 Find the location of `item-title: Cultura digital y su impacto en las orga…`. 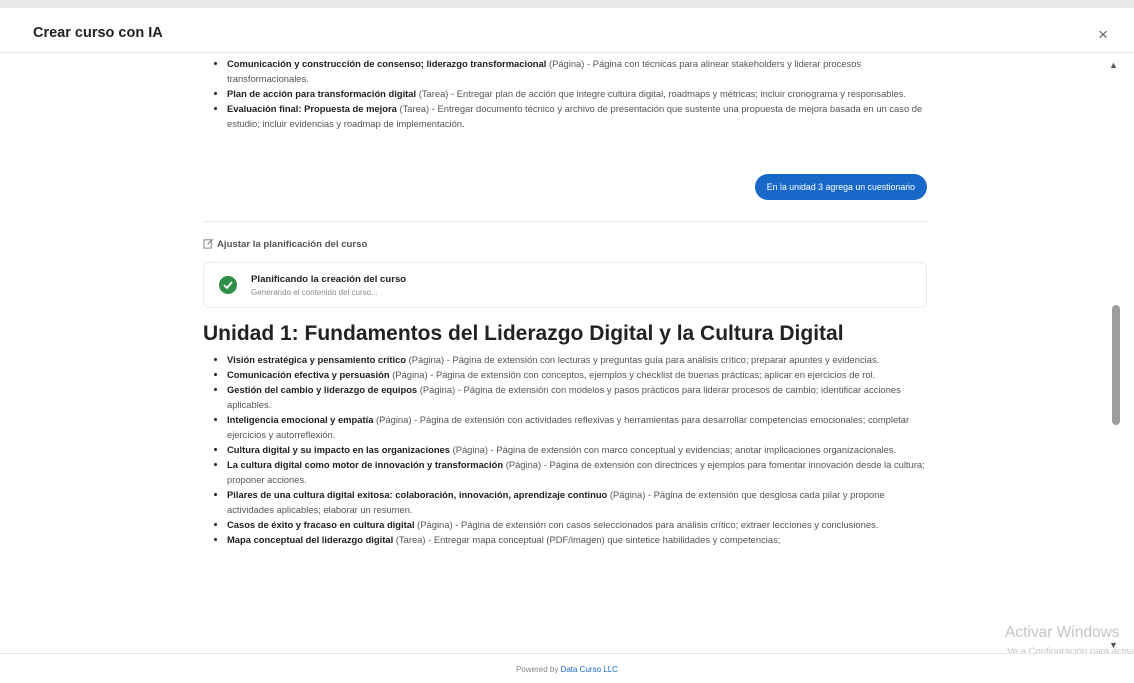

item-title: Cultura digital y su impacto en las orga… is located at coordinates (338, 449).